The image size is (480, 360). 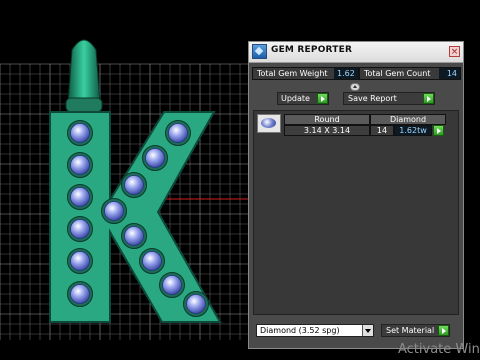 I want to click on gem-total-weight-cell: 1.62tw, so click(x=413, y=130).